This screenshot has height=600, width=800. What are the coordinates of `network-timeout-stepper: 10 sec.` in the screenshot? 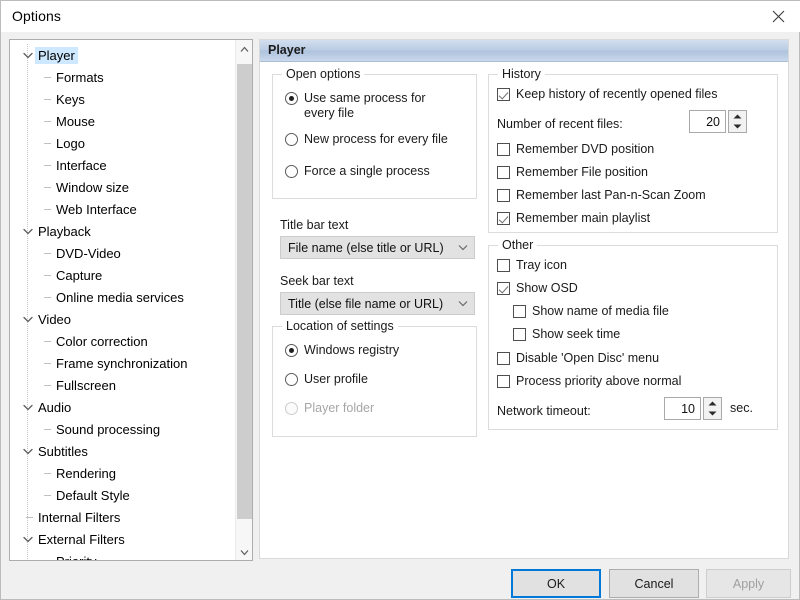 It's located at (708, 408).